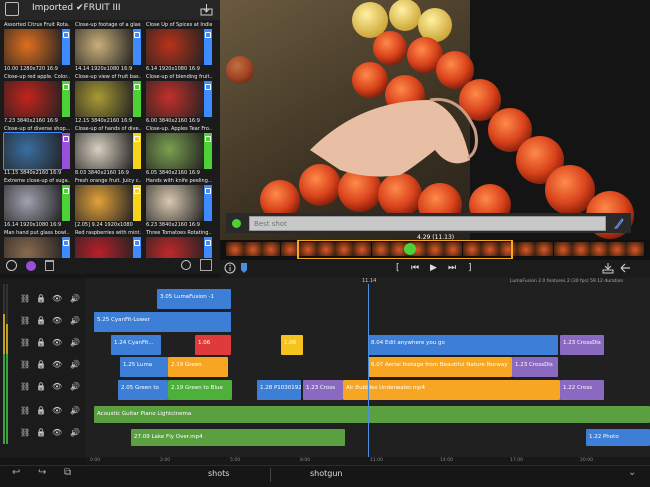 The height and width of the screenshot is (487, 650). What do you see at coordinates (16, 472) in the screenshot?
I see `undo-icon: ↩` at bounding box center [16, 472].